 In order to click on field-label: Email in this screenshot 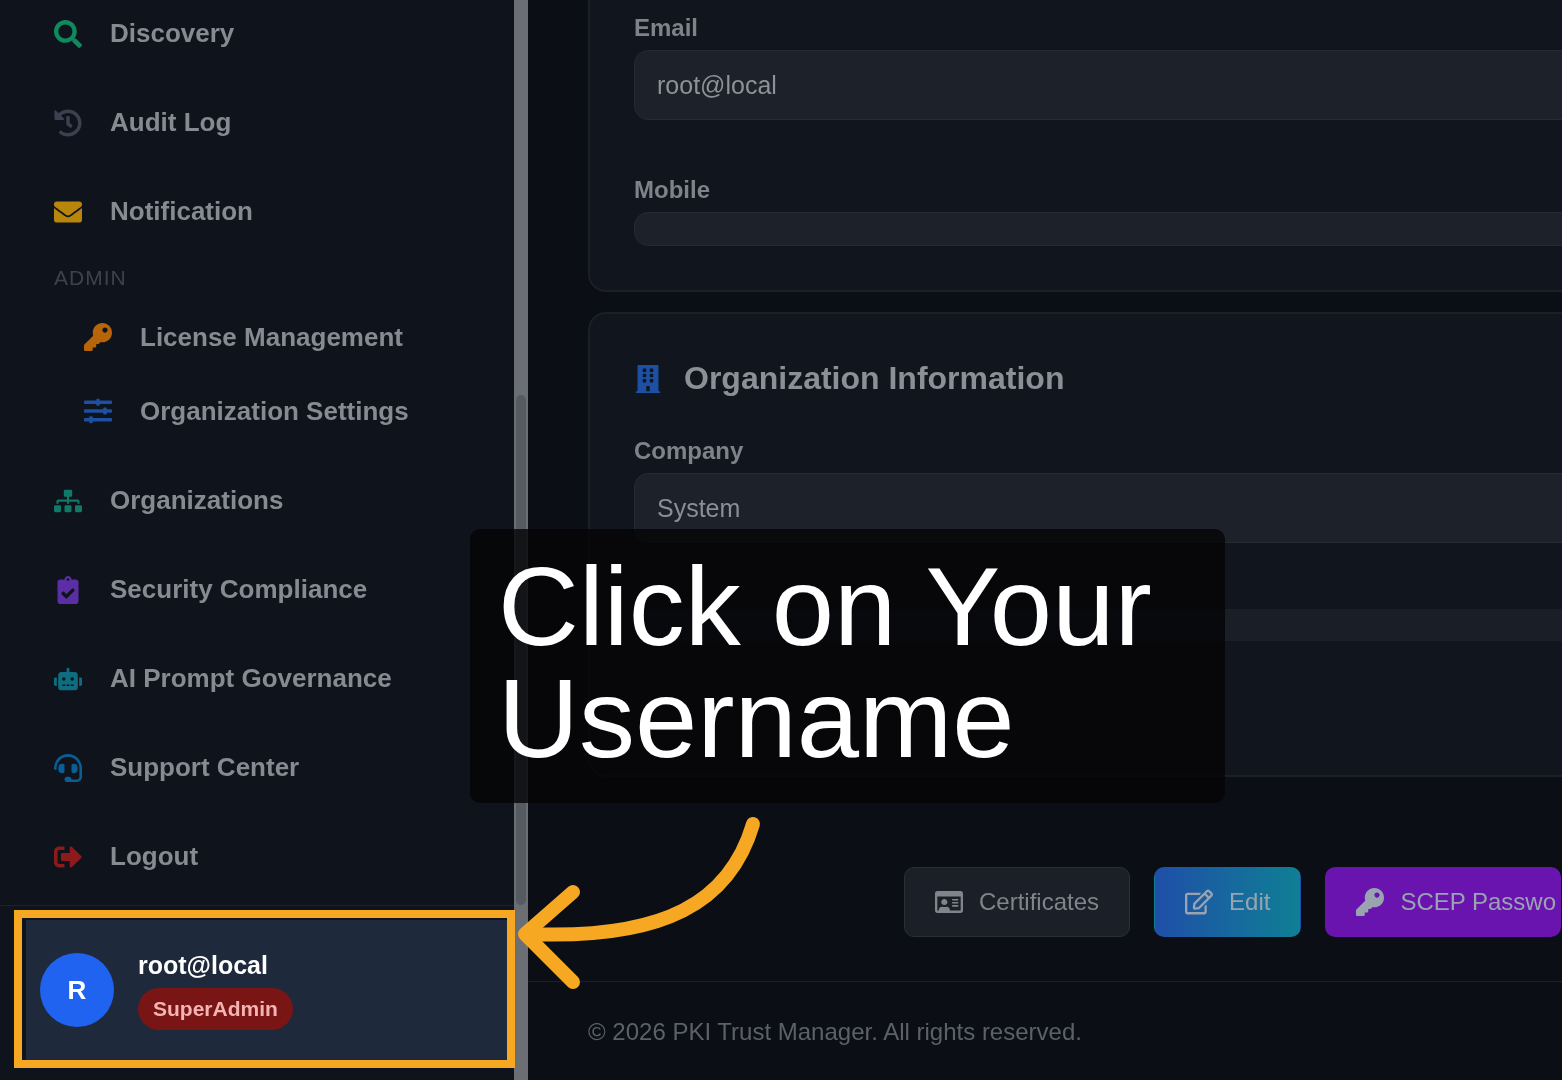, I will do `click(667, 28)`.